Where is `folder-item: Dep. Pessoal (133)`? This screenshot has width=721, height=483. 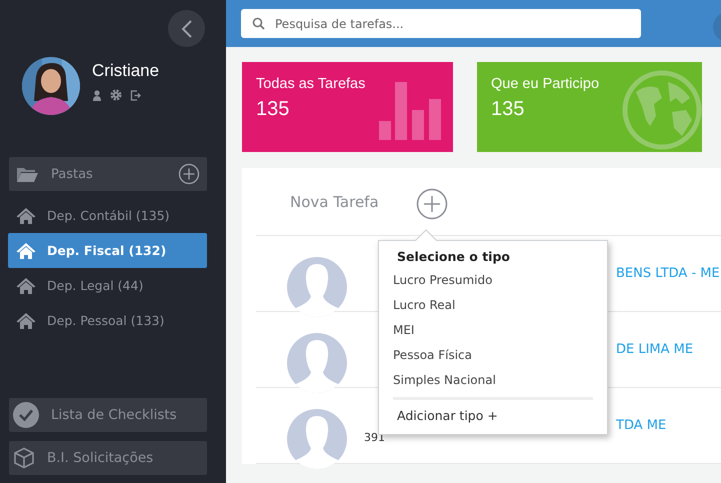
folder-item: Dep. Pessoal (133) is located at coordinates (107, 320).